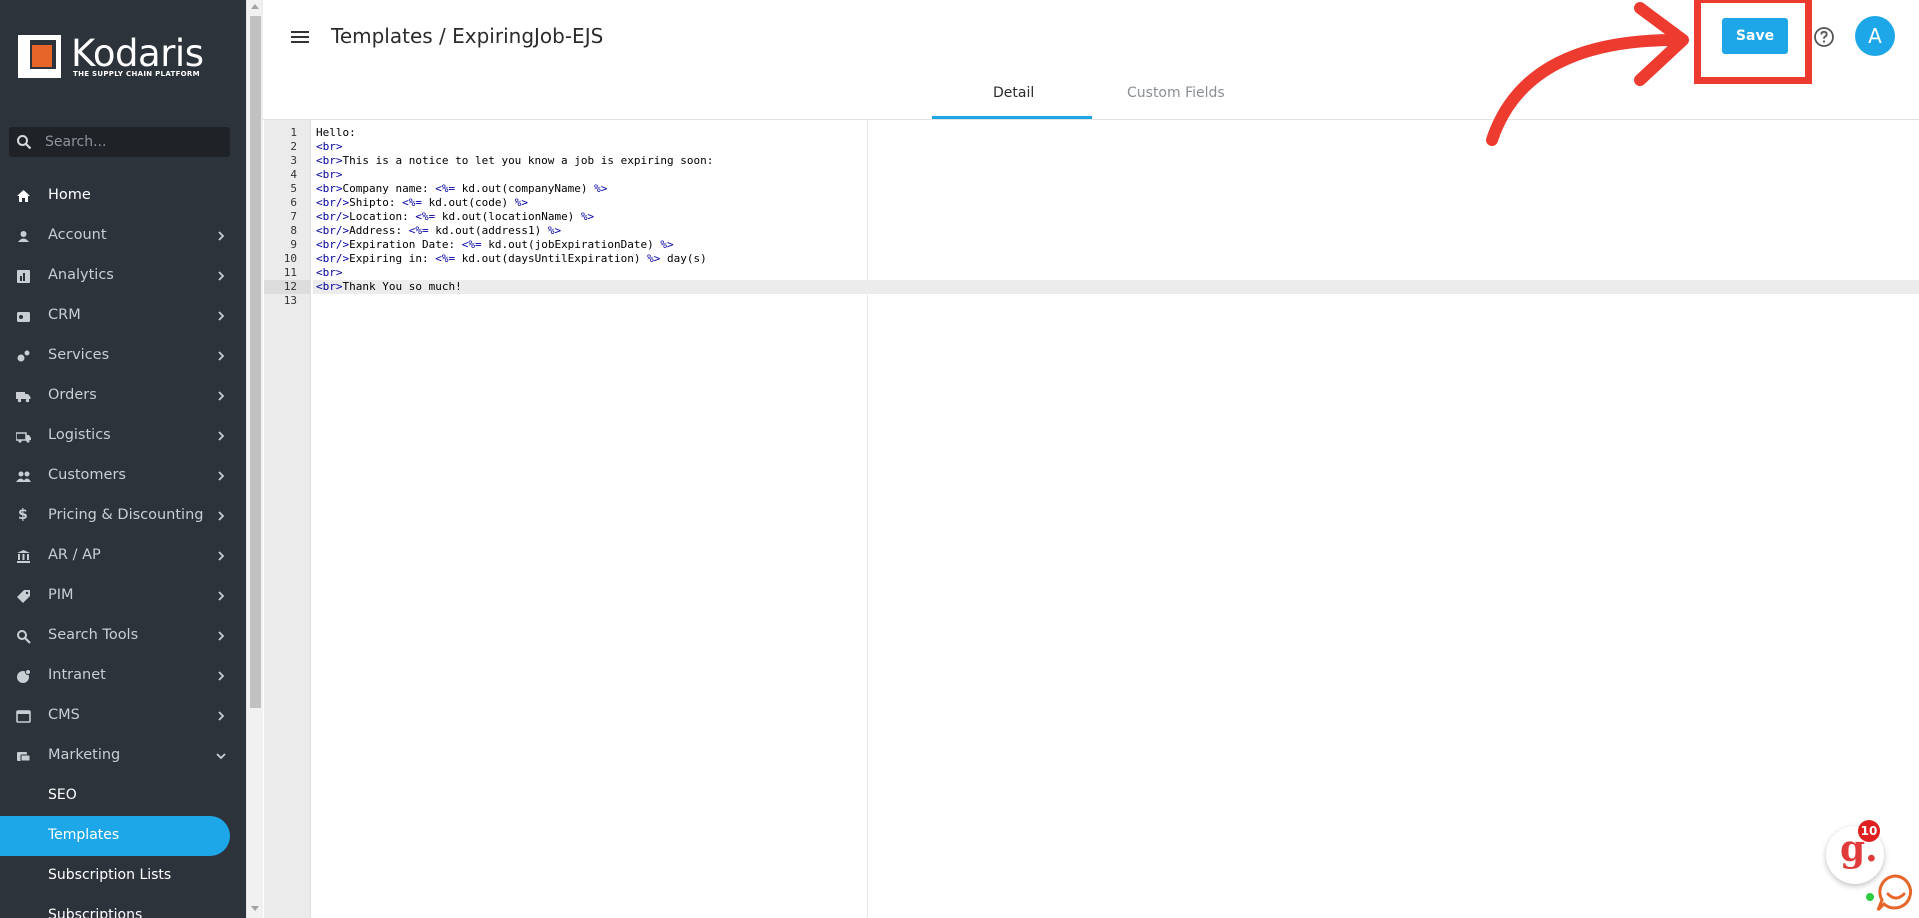  Describe the element at coordinates (23, 356) in the screenshot. I see `services-icon` at that location.